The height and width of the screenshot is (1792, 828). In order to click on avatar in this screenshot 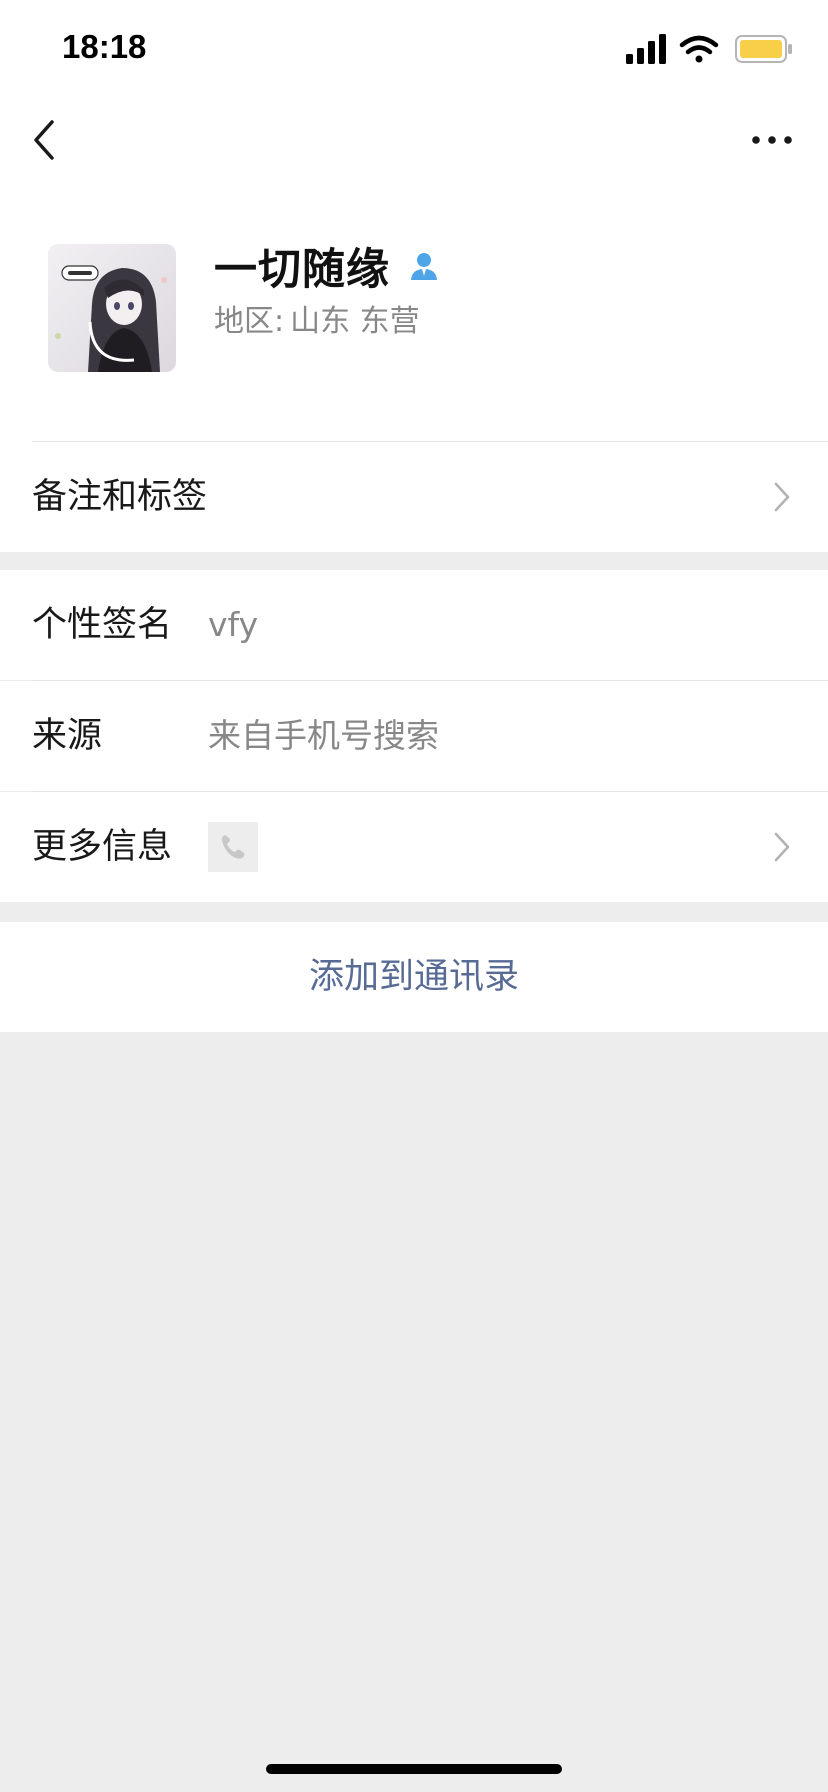, I will do `click(112, 308)`.